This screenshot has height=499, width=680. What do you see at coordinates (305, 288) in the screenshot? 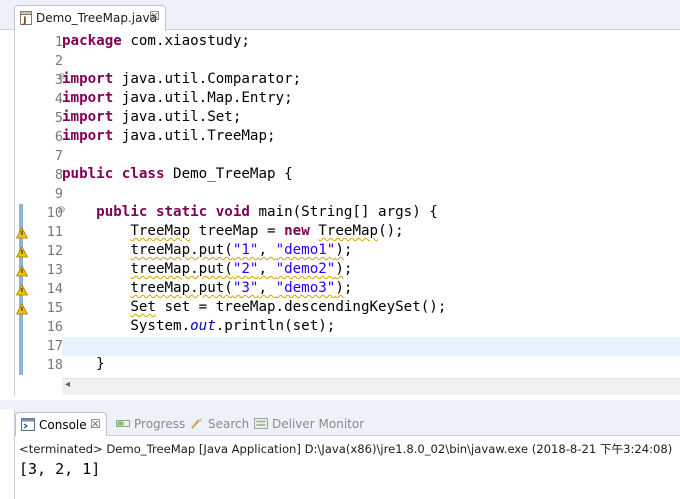
I see `code-token: "demo3"` at bounding box center [305, 288].